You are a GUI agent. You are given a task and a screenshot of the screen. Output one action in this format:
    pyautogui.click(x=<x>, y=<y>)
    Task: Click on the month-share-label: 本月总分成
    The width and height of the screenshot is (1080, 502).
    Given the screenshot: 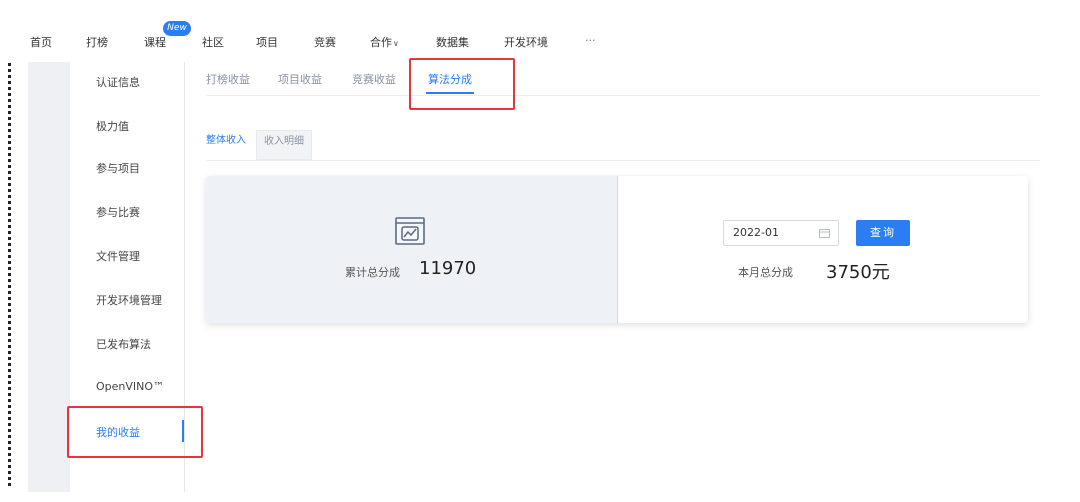 What is the action you would take?
    pyautogui.click(x=765, y=272)
    